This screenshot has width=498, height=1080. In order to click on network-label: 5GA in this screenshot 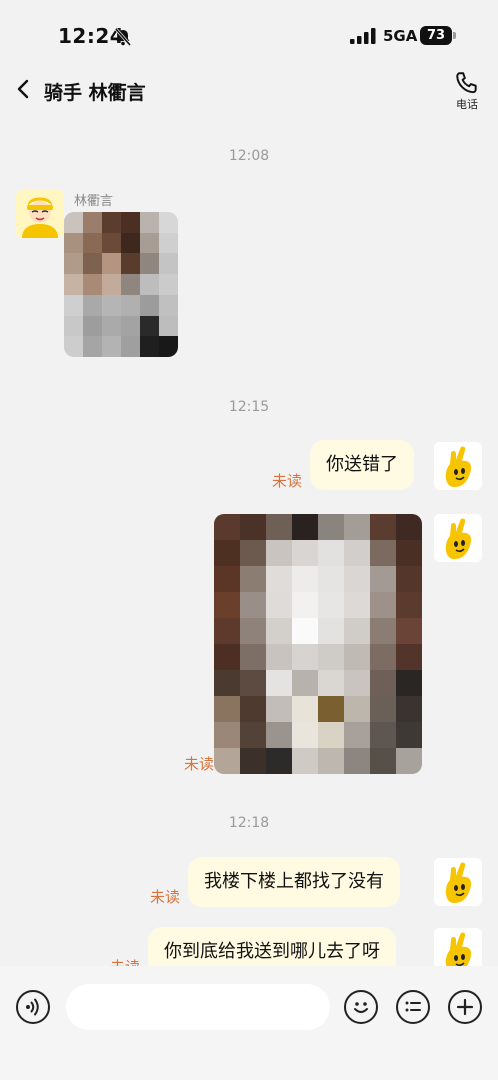, I will do `click(400, 36)`.